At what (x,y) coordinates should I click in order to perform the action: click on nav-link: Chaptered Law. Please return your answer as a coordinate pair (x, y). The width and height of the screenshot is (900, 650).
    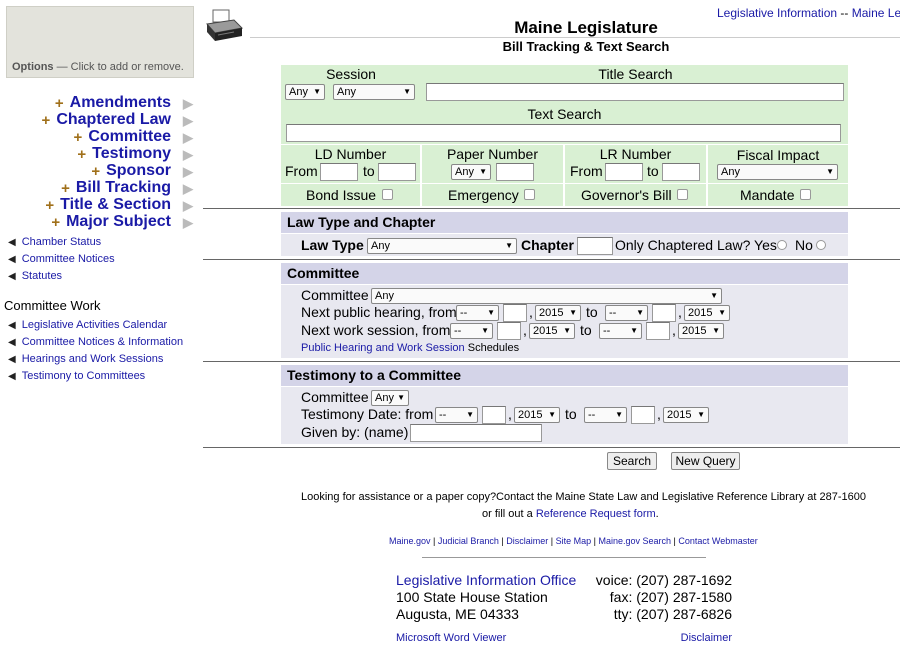
    Looking at the image, I should click on (113, 120).